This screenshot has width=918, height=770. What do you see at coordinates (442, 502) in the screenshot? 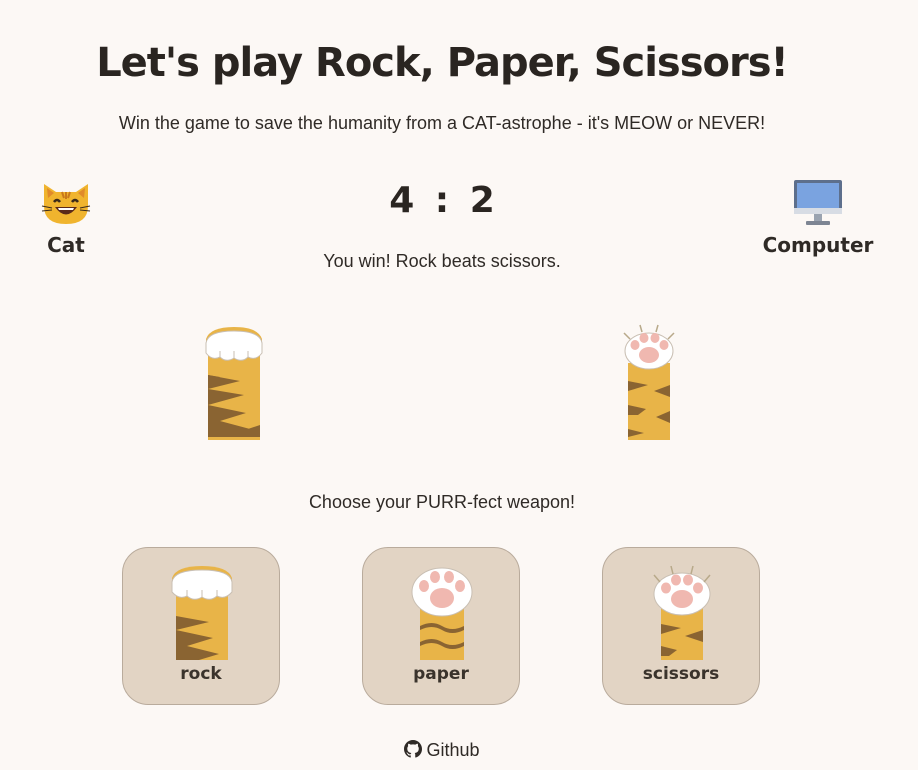
I see `weapon-prompt: Choose your PURR-fect weapon!` at bounding box center [442, 502].